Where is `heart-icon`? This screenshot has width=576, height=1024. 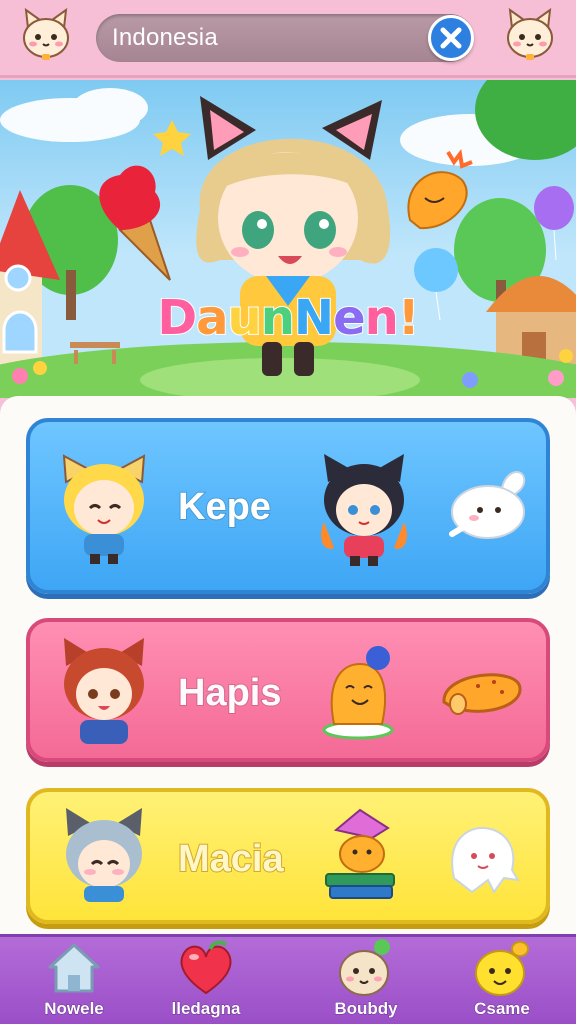
heart-icon is located at coordinates (206, 967).